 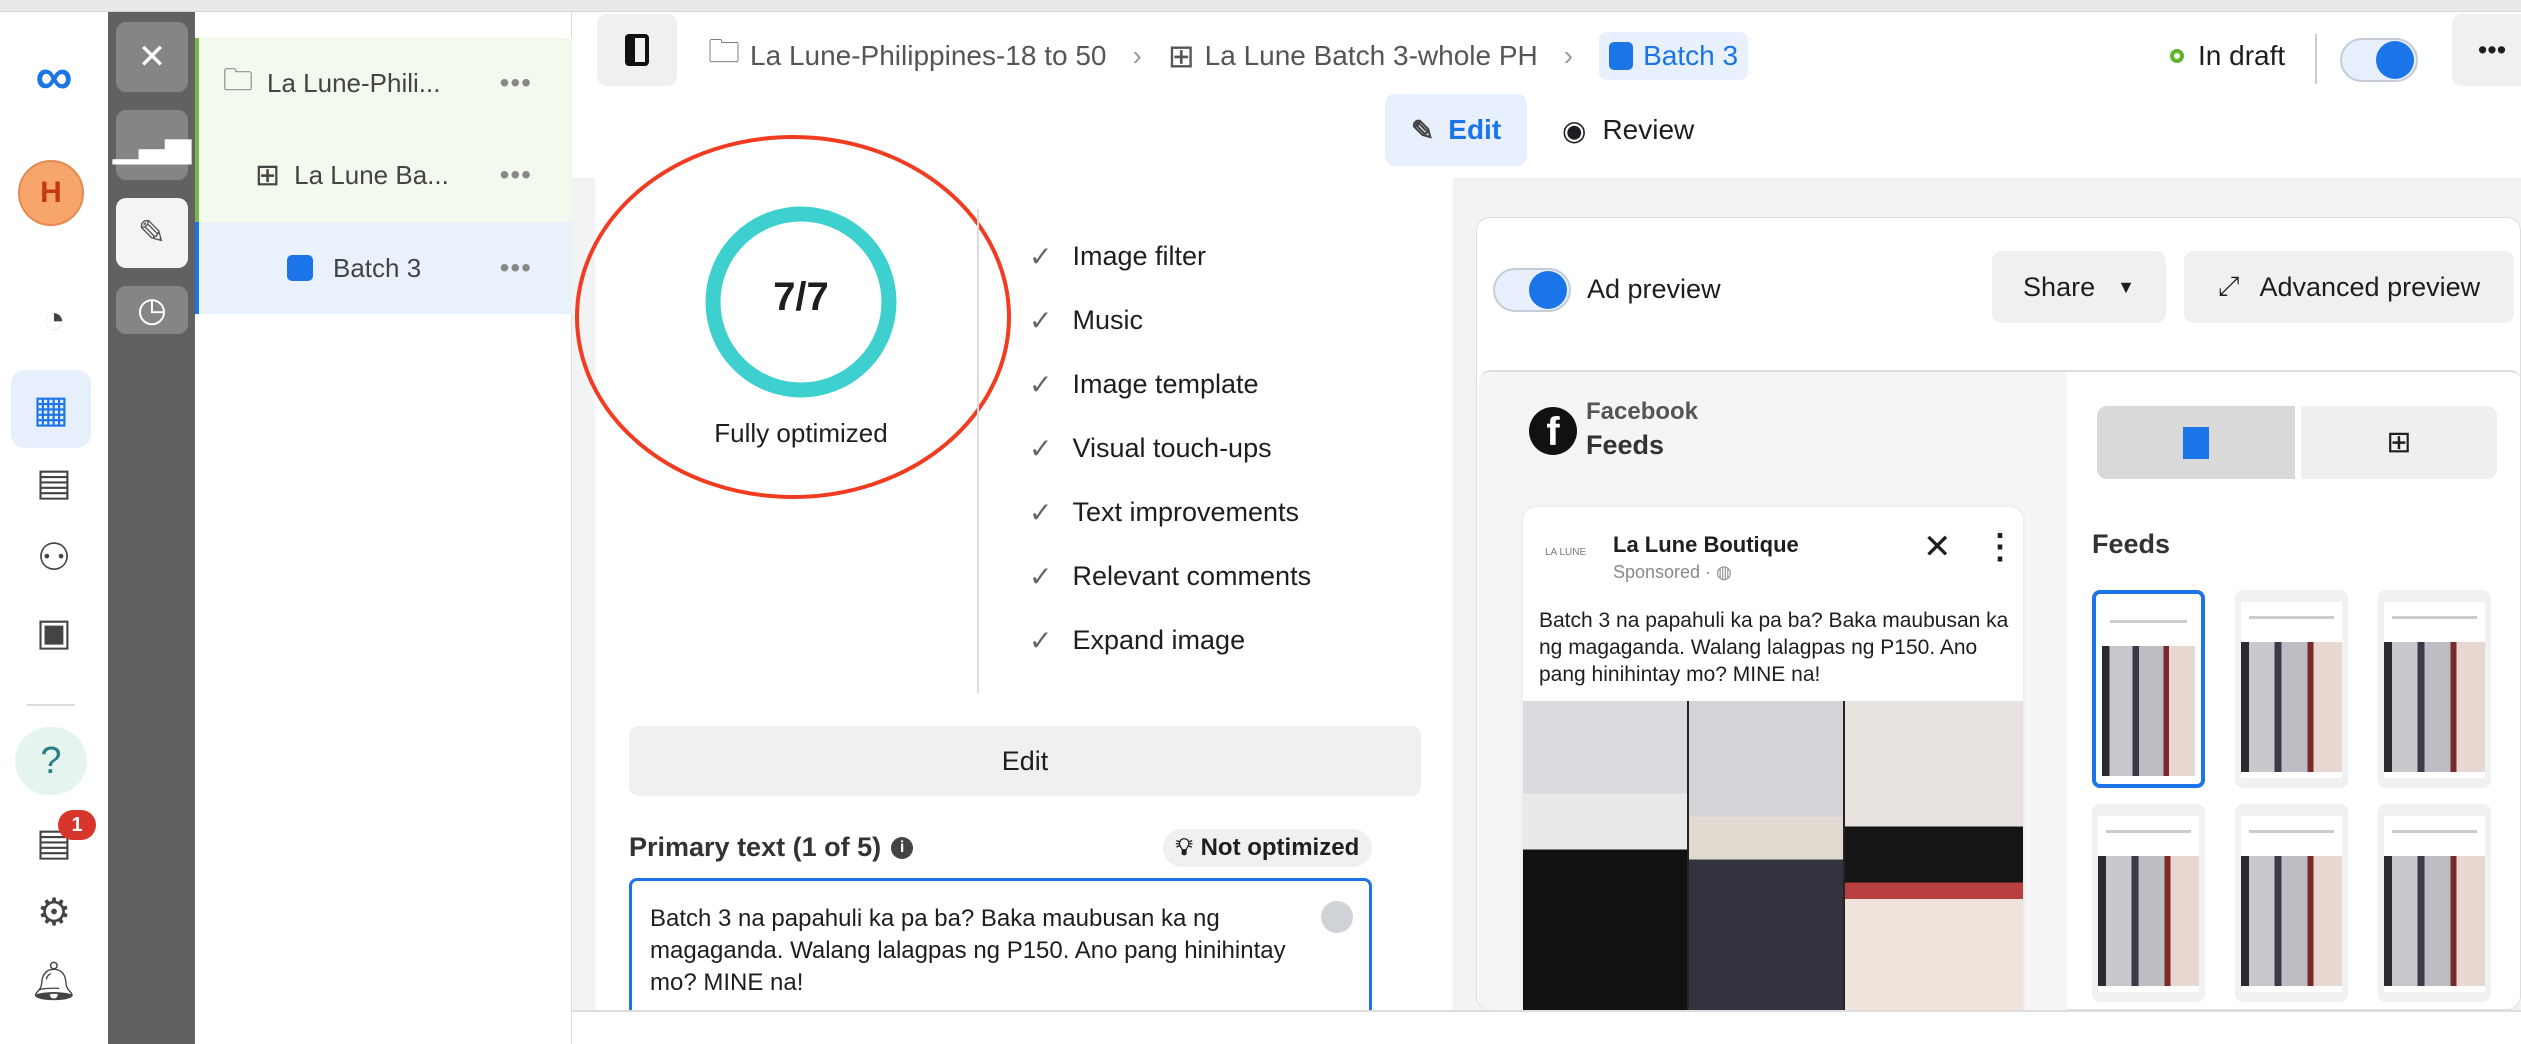 What do you see at coordinates (637, 50) in the screenshot?
I see `toggle-sidebar-button` at bounding box center [637, 50].